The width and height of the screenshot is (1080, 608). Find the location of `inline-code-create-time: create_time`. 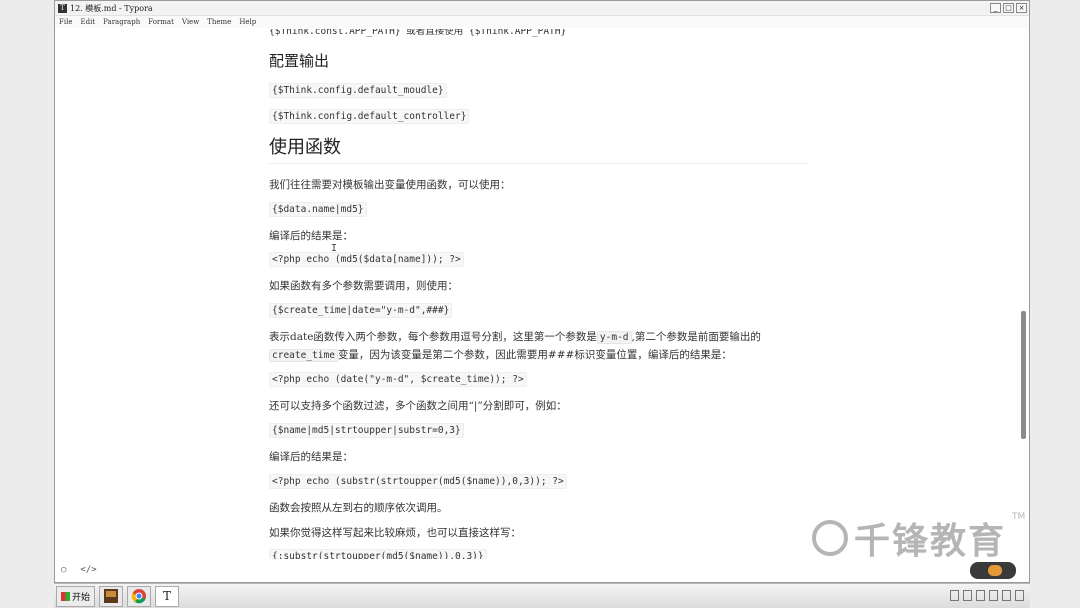

inline-code-create-time: create_time is located at coordinates (303, 355).